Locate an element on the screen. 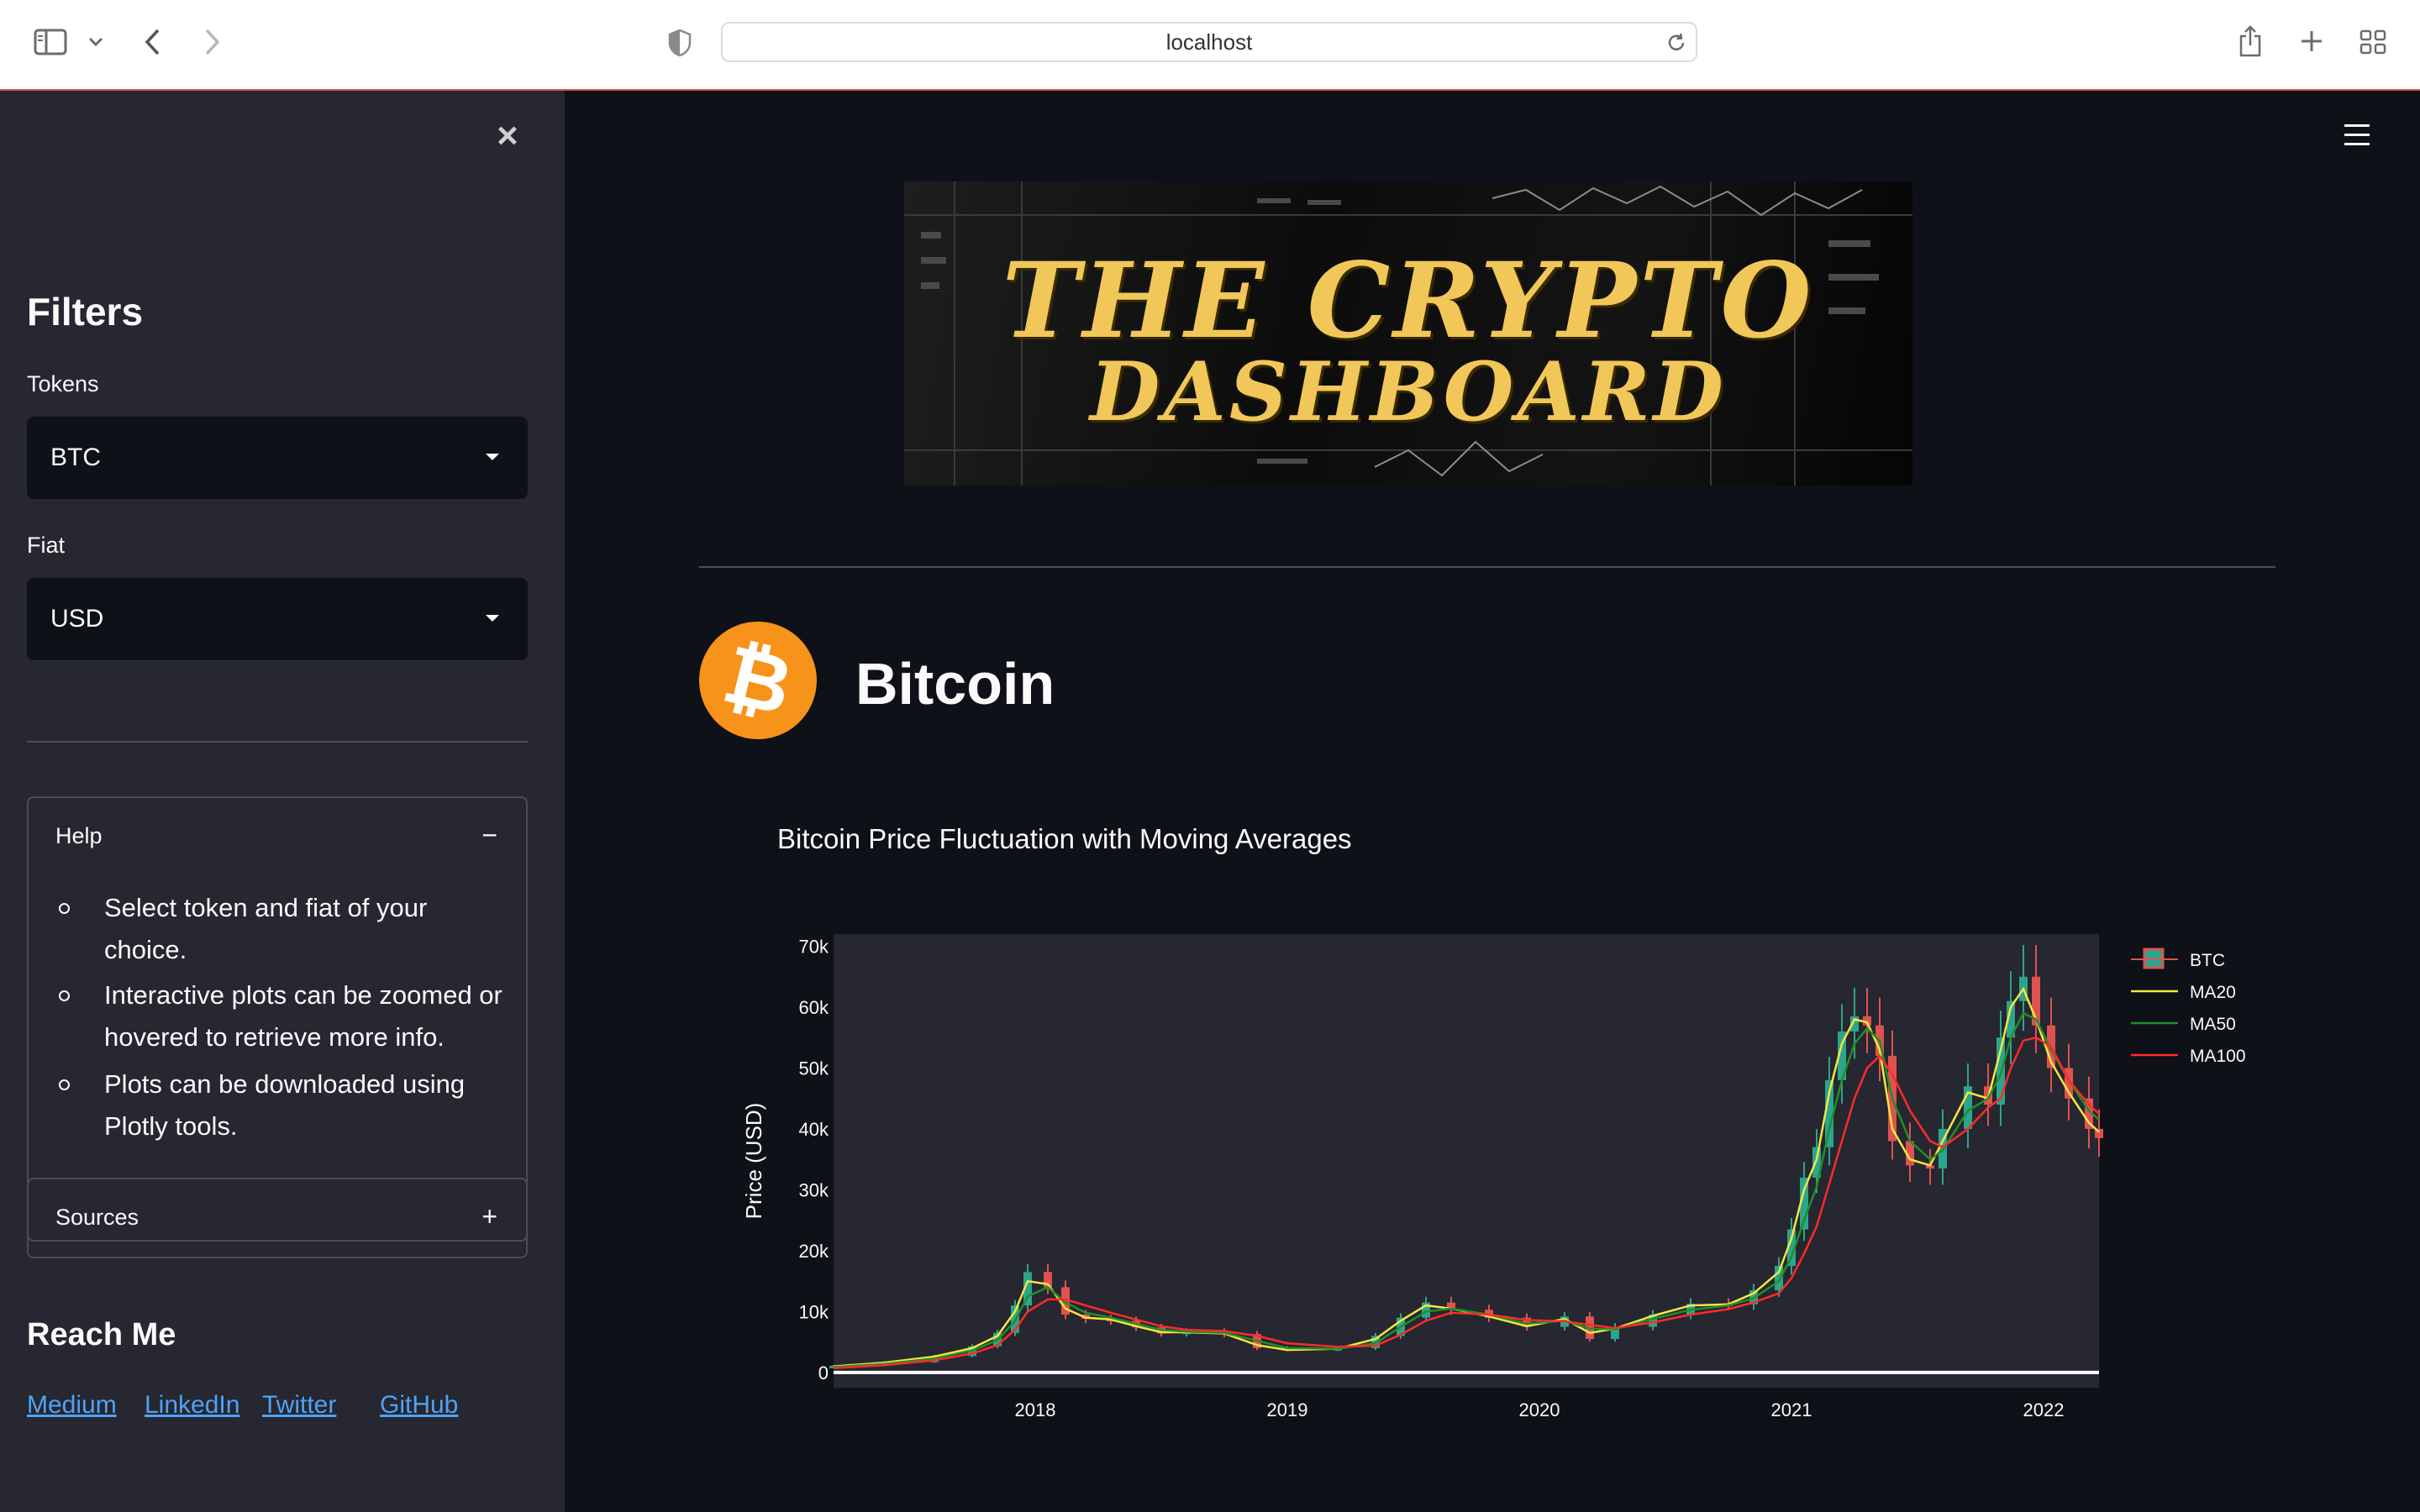  y-tick-label: 40k is located at coordinates (814, 1129).